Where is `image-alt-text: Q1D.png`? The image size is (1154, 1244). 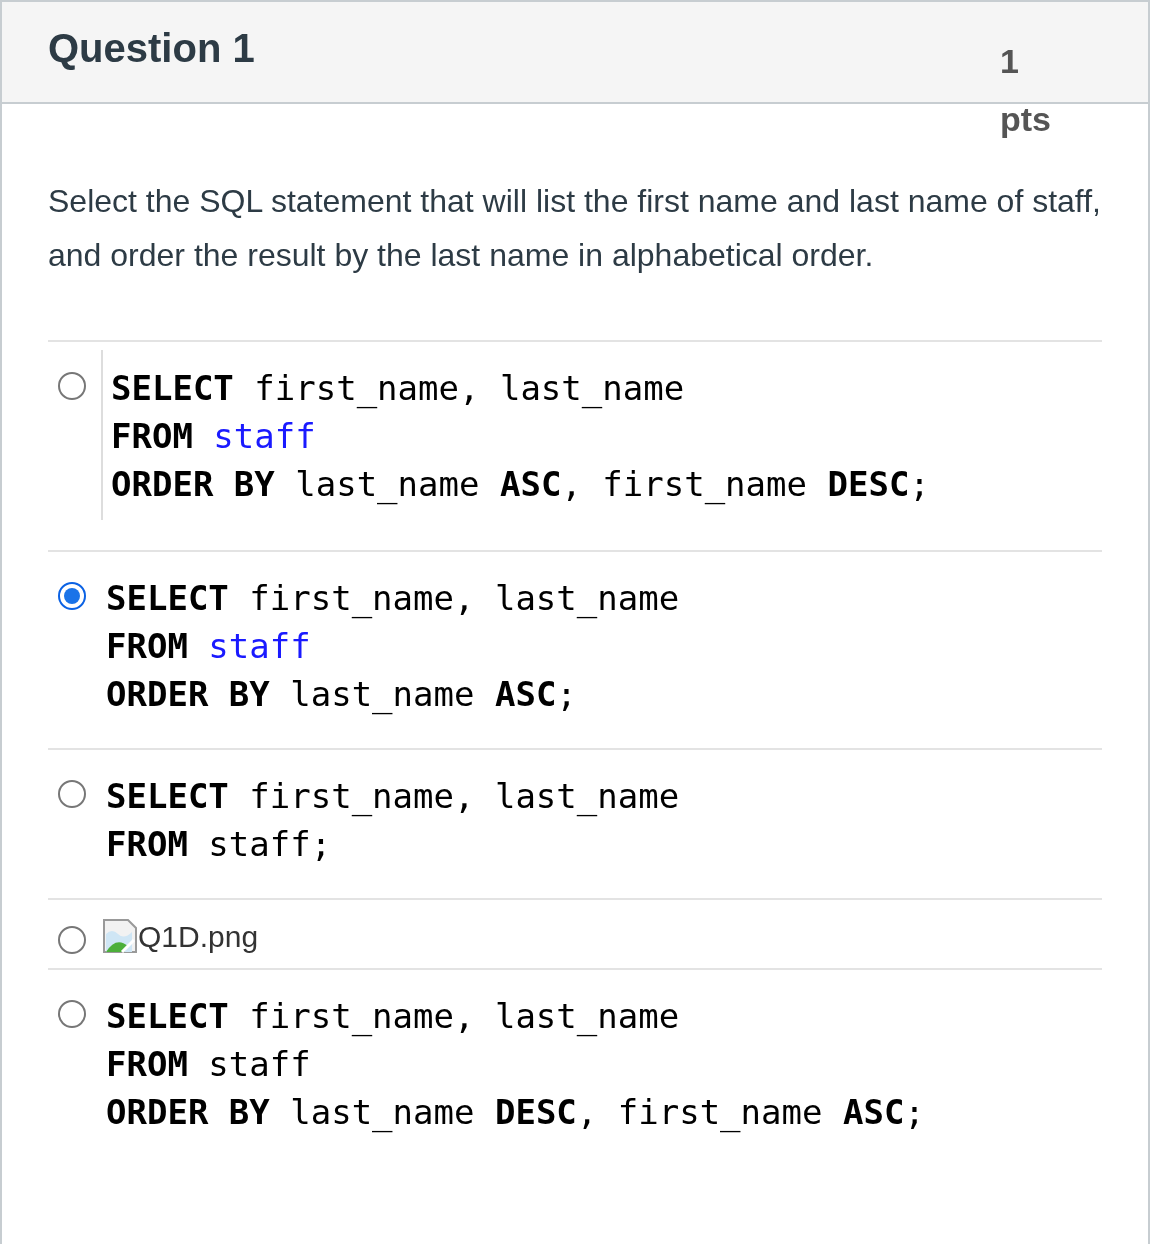
image-alt-text: Q1D.png is located at coordinates (198, 937).